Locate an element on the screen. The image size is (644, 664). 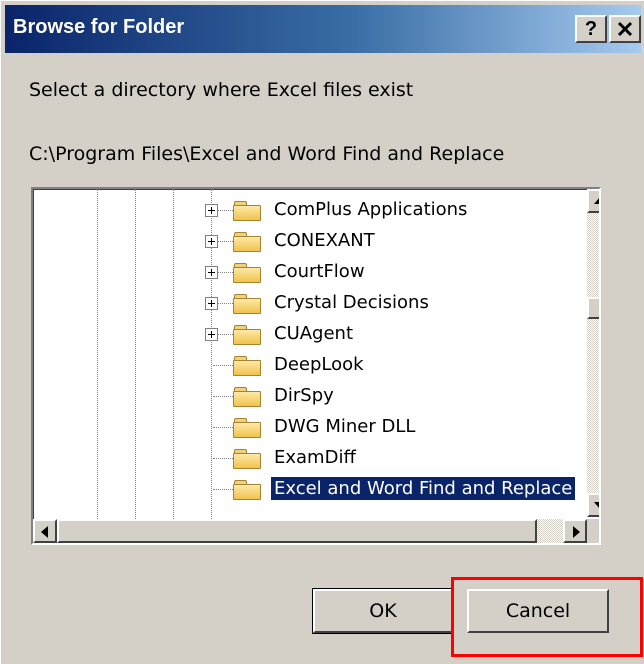
tree-item: ComPlus Applications is located at coordinates (313, 210).